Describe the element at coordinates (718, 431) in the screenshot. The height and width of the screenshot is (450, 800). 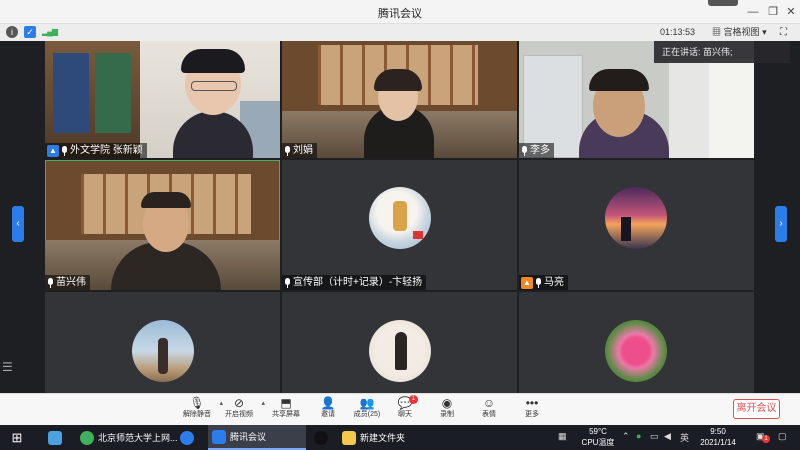
I see `clock-time: 9:50` at that location.